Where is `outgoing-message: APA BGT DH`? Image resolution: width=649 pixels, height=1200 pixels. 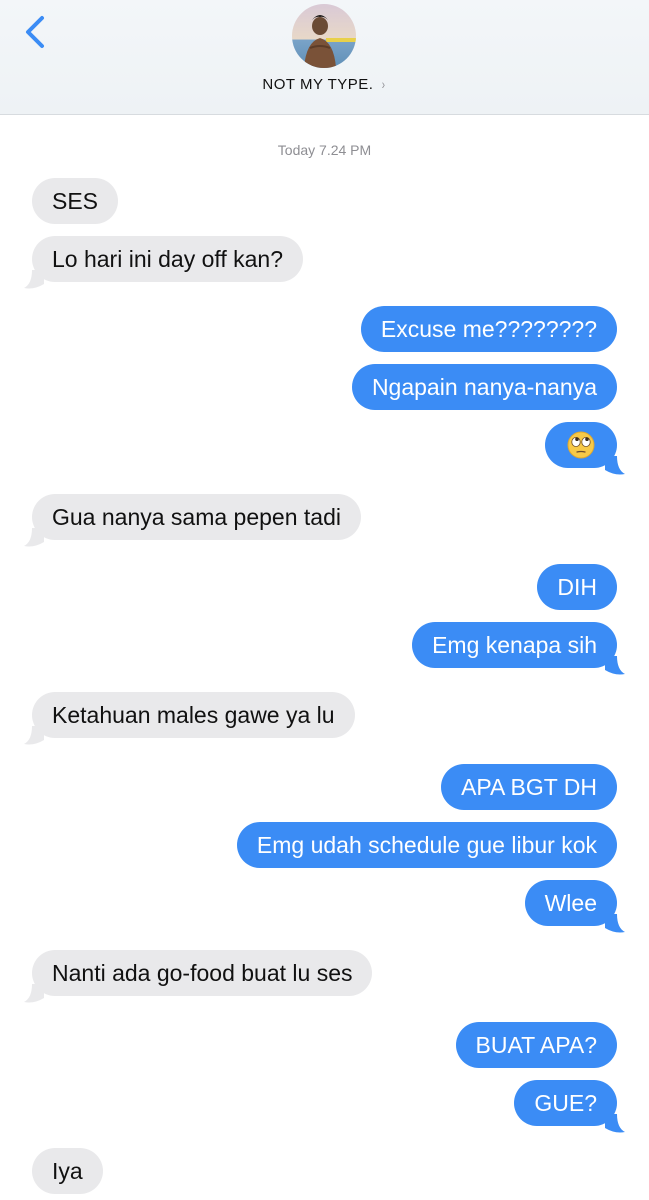 outgoing-message: APA BGT DH is located at coordinates (529, 787).